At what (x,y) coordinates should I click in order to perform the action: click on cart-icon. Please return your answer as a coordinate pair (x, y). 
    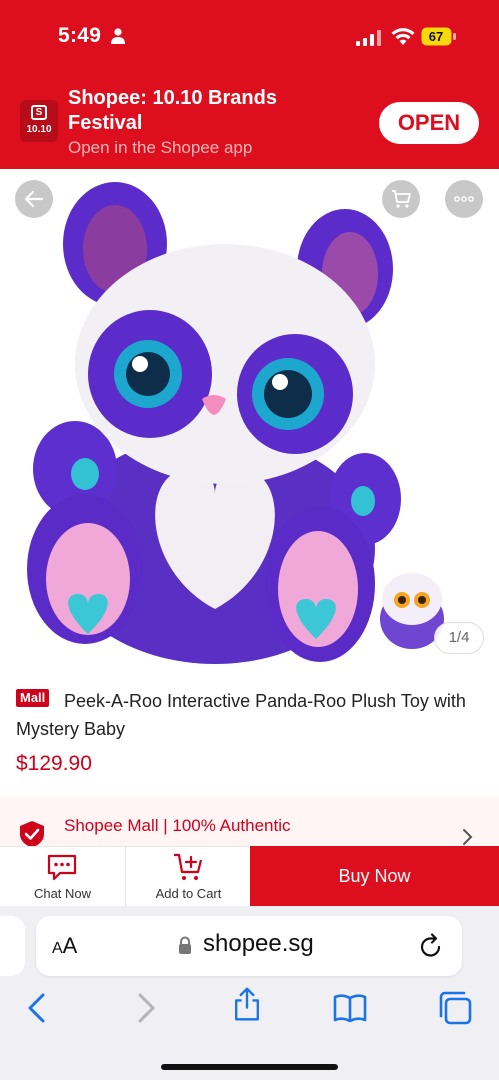
    Looking at the image, I should click on (401, 199).